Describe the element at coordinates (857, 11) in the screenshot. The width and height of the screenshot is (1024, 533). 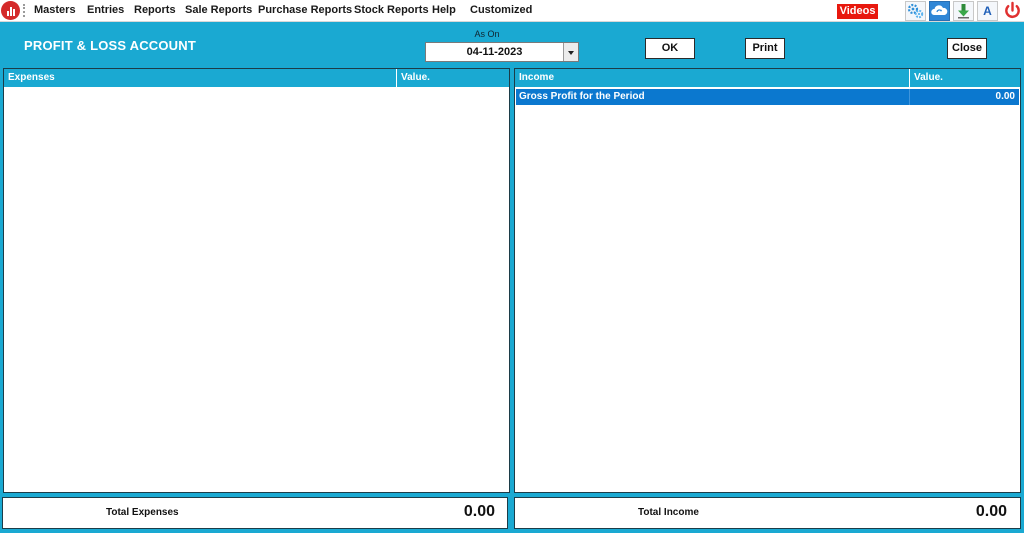
I see `videos-button: Videos` at that location.